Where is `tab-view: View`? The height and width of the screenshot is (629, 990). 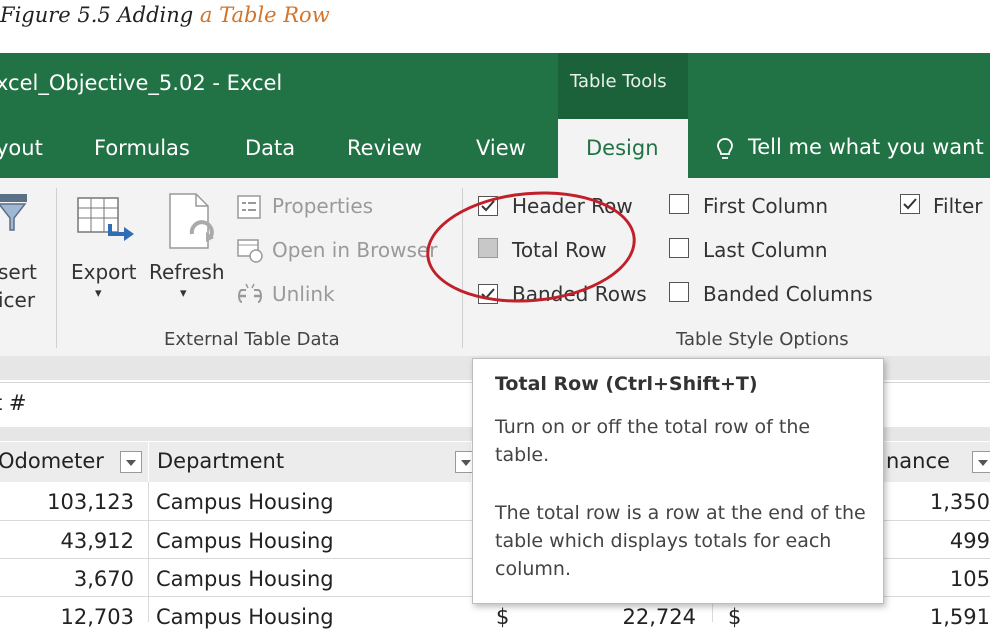
tab-view: View is located at coordinates (501, 148).